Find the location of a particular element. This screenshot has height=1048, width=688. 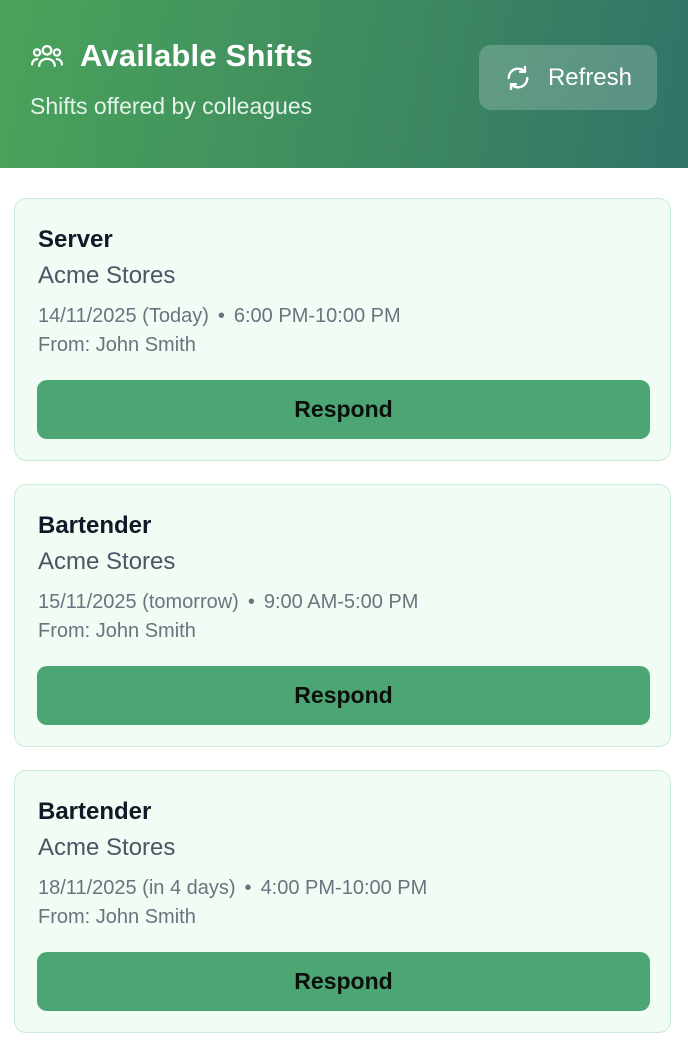

refresh-label: Refresh is located at coordinates (590, 77).